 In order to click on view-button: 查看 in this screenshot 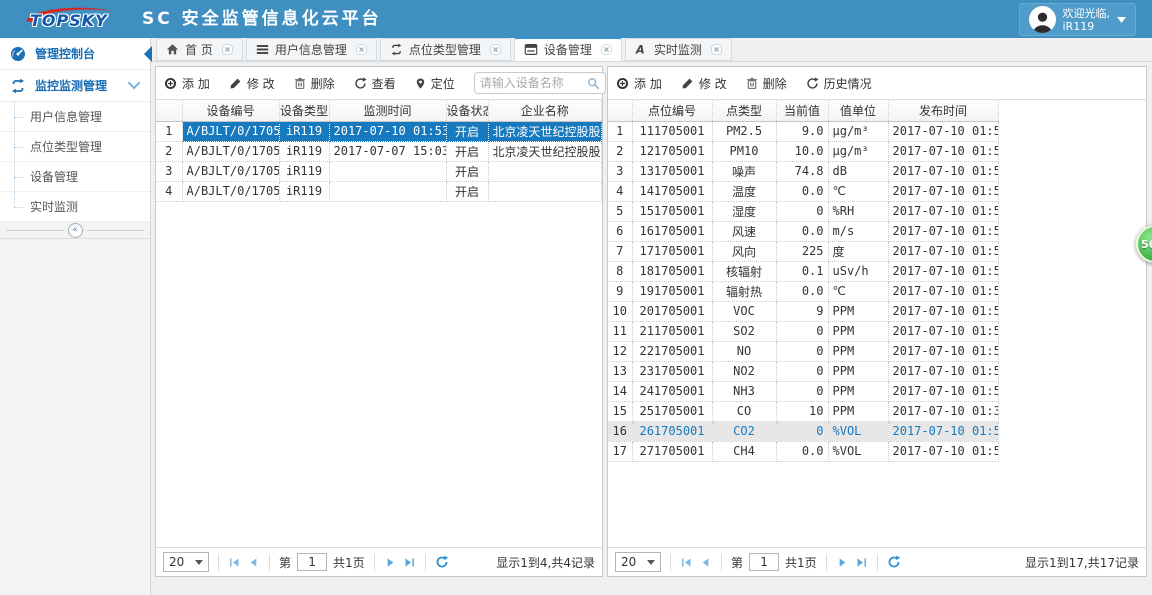, I will do `click(375, 83)`.